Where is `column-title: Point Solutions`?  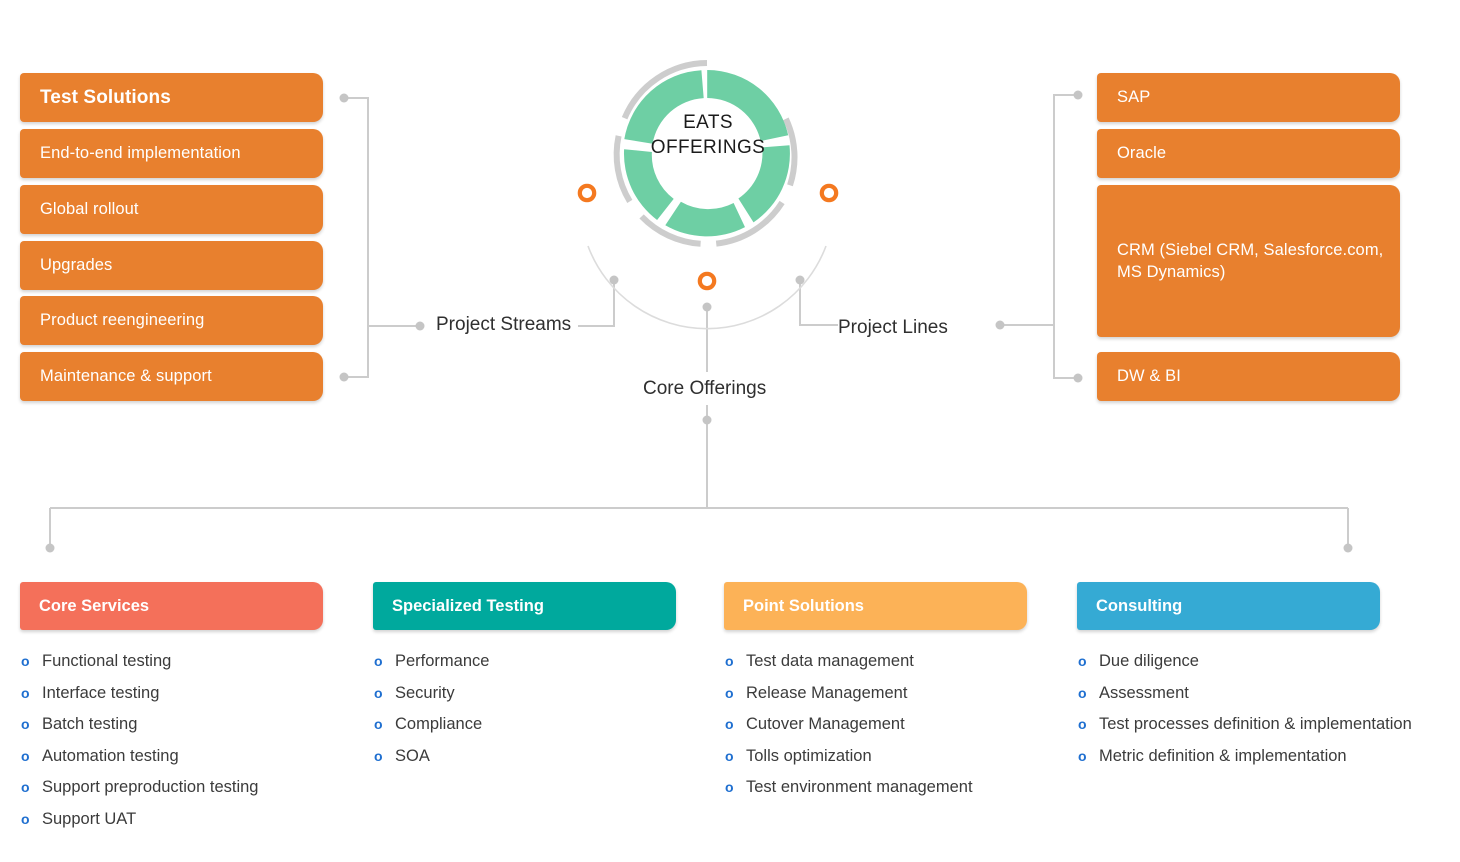
column-title: Point Solutions is located at coordinates (803, 605).